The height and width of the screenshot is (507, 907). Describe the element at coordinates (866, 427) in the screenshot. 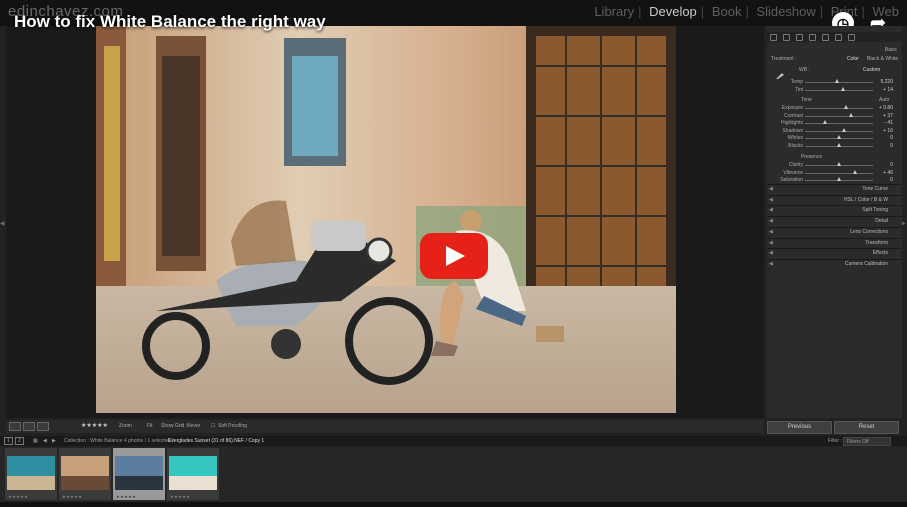

I see `reset-button: Reset` at that location.